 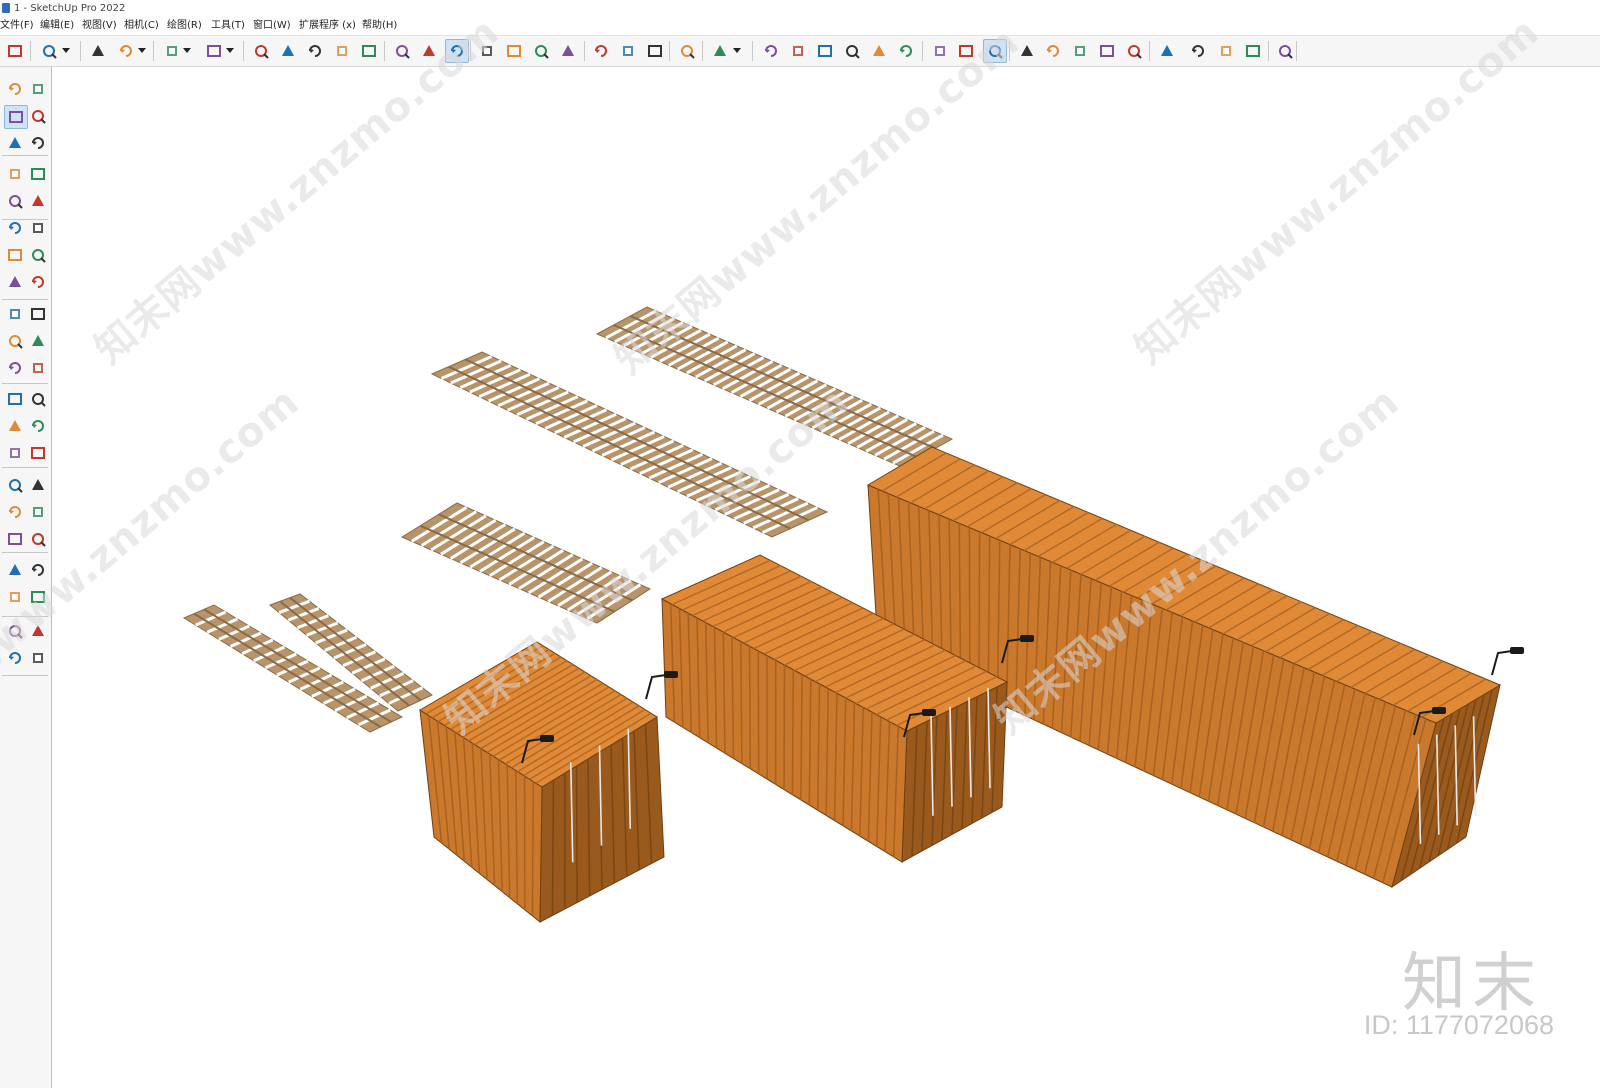 I want to click on rotated-rectangle-icon, so click(x=38, y=201).